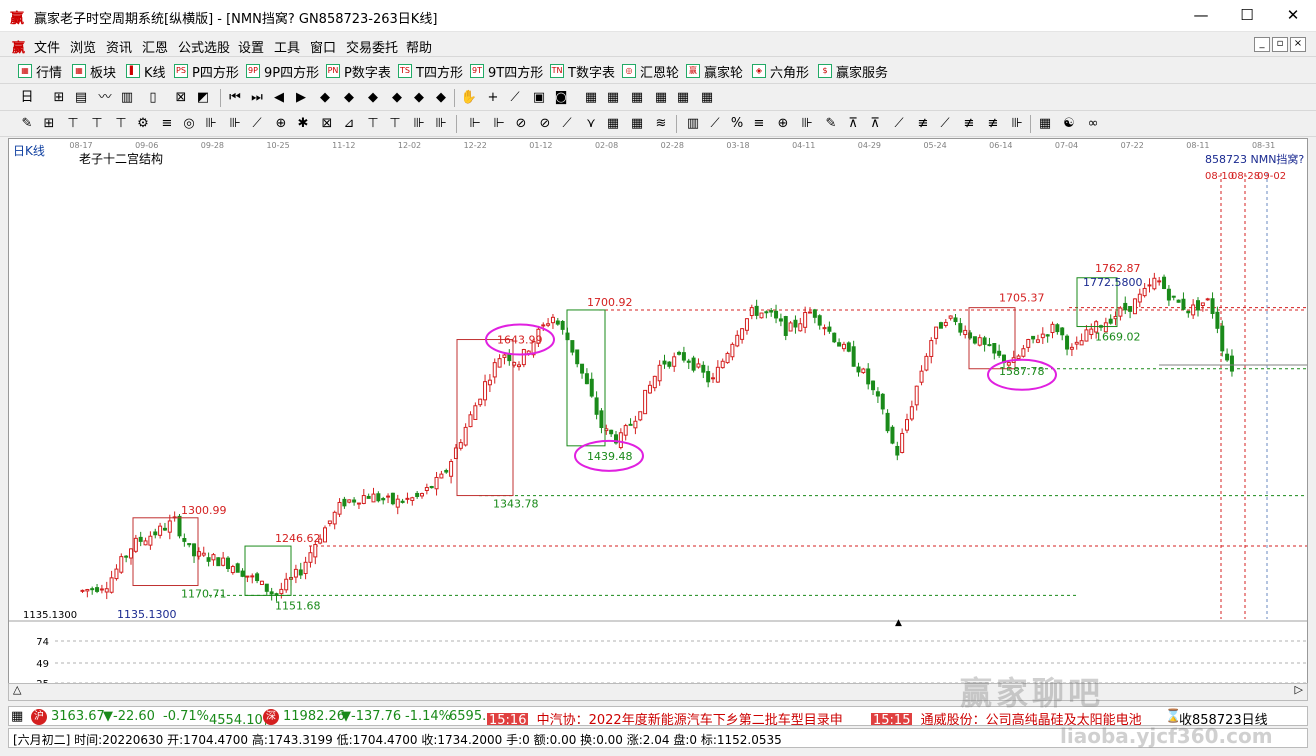  I want to click on prev-icon: ◀, so click(279, 98).